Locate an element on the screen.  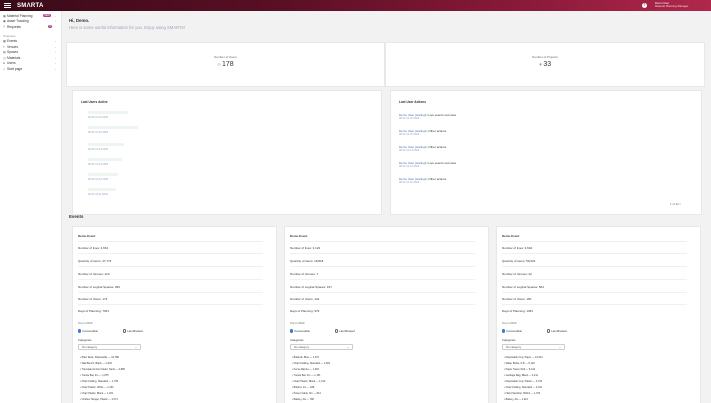
list-item: • Chair Folding, Standard — 1,661 is located at coordinates (311, 363).